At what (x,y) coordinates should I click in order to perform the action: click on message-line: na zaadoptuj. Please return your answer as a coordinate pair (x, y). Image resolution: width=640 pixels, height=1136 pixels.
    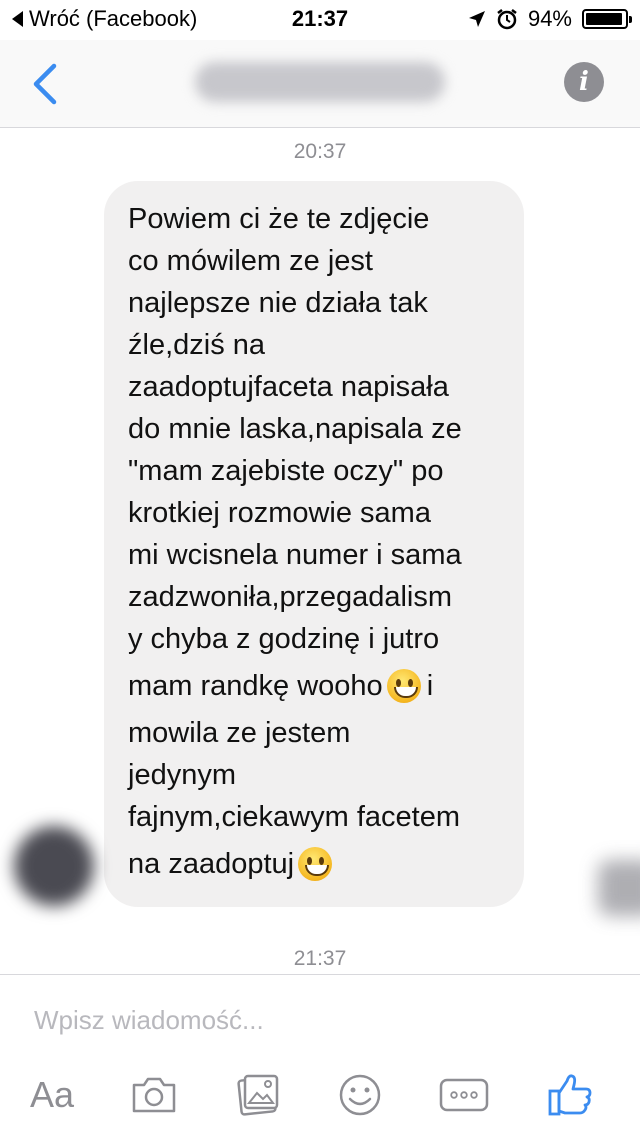
    Looking at the image, I should click on (316, 864).